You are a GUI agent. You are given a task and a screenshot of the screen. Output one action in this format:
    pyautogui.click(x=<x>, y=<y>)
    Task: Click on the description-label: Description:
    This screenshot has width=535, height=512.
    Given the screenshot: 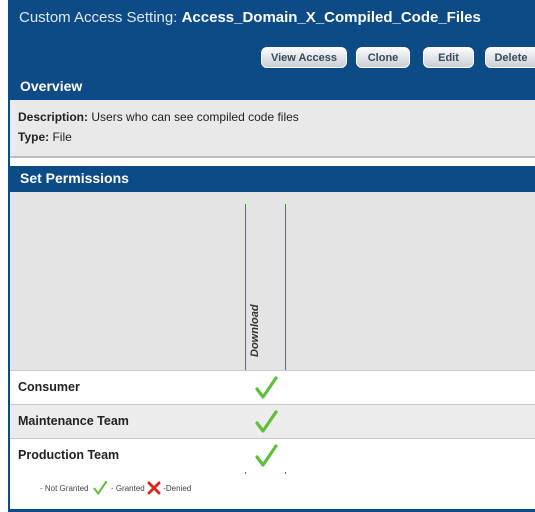 What is the action you would take?
    pyautogui.click(x=53, y=117)
    